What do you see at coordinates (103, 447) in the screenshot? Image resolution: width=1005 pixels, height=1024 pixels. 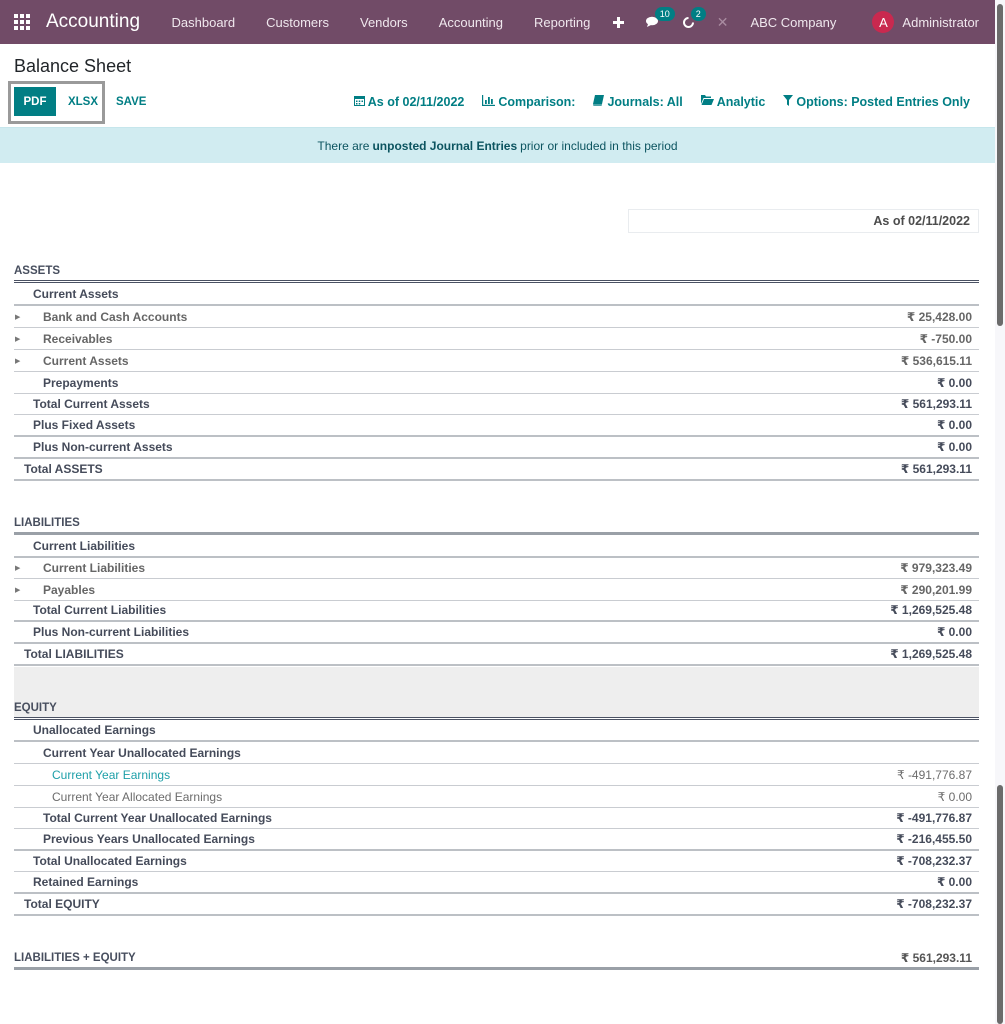 I see `line-label: Plus Non-current Assets` at bounding box center [103, 447].